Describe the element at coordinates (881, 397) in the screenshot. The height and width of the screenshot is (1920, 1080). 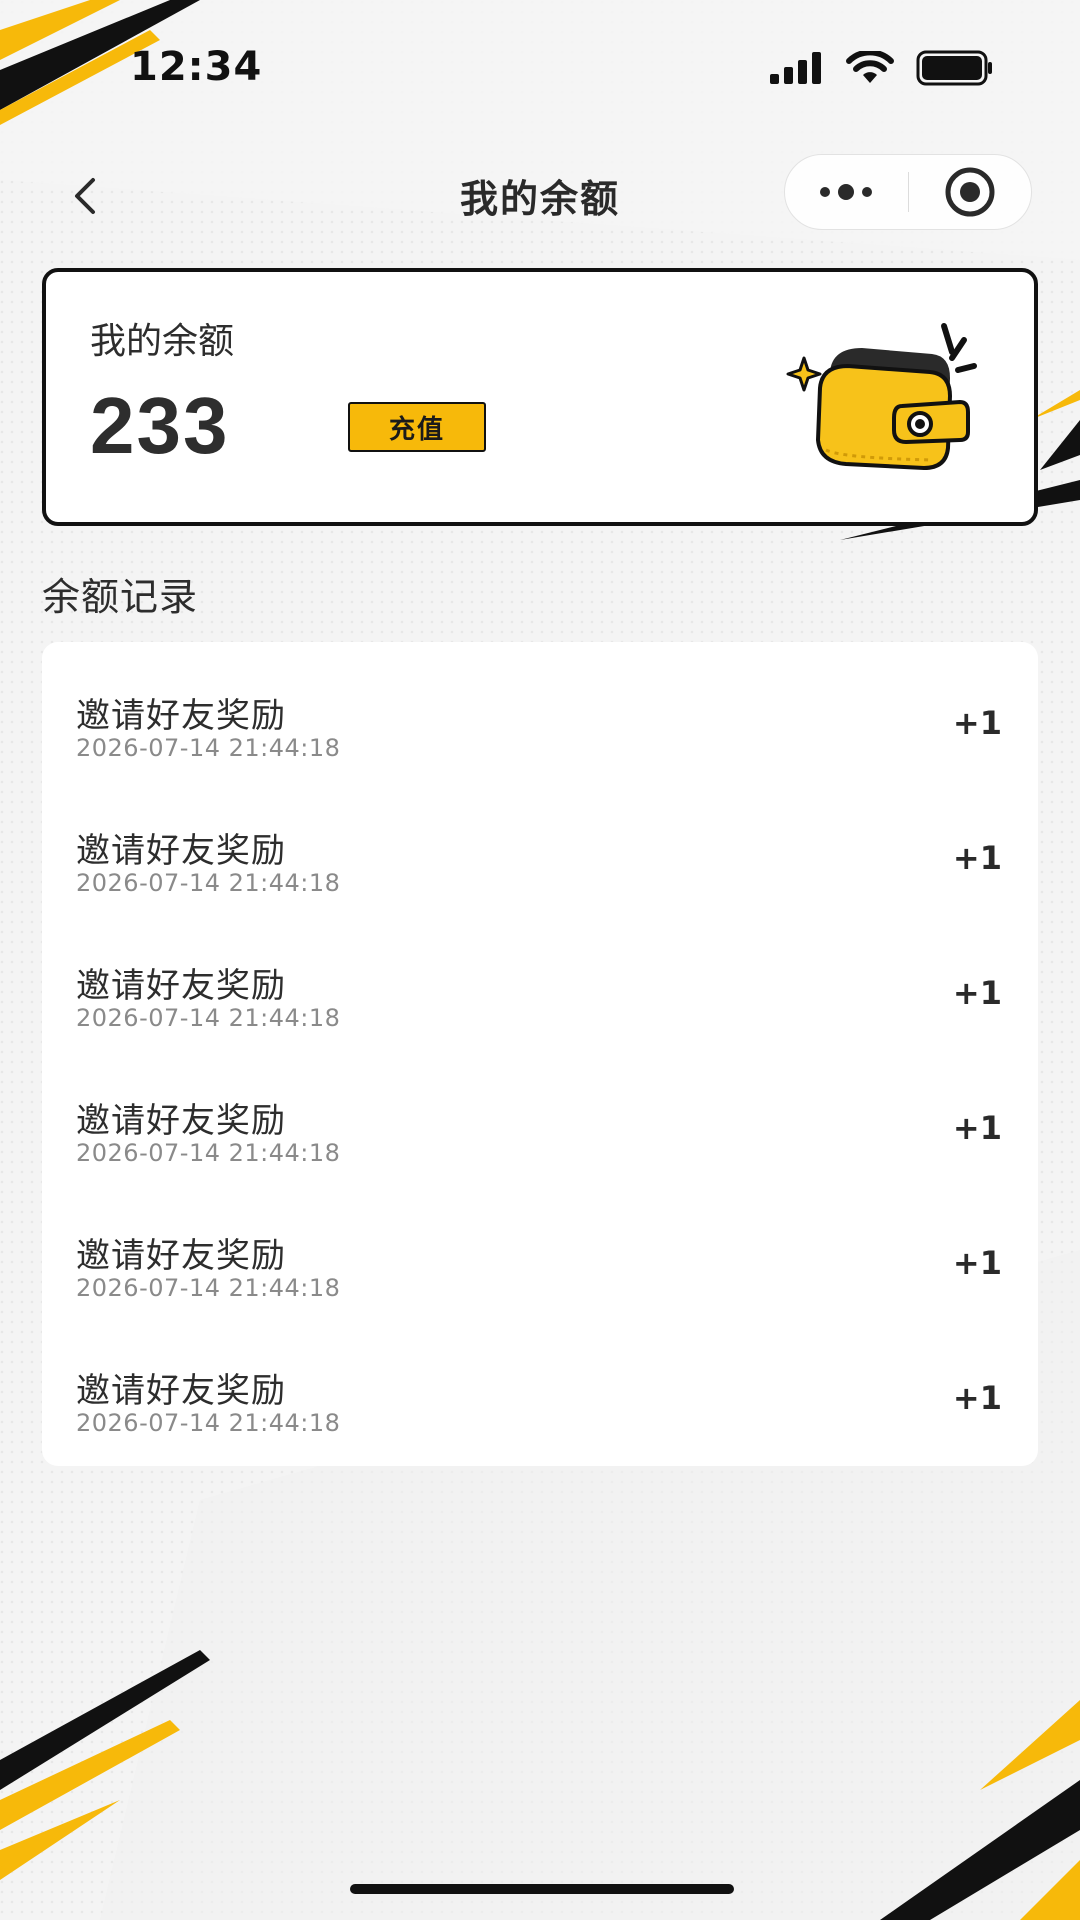
I see `wallet-icon` at that location.